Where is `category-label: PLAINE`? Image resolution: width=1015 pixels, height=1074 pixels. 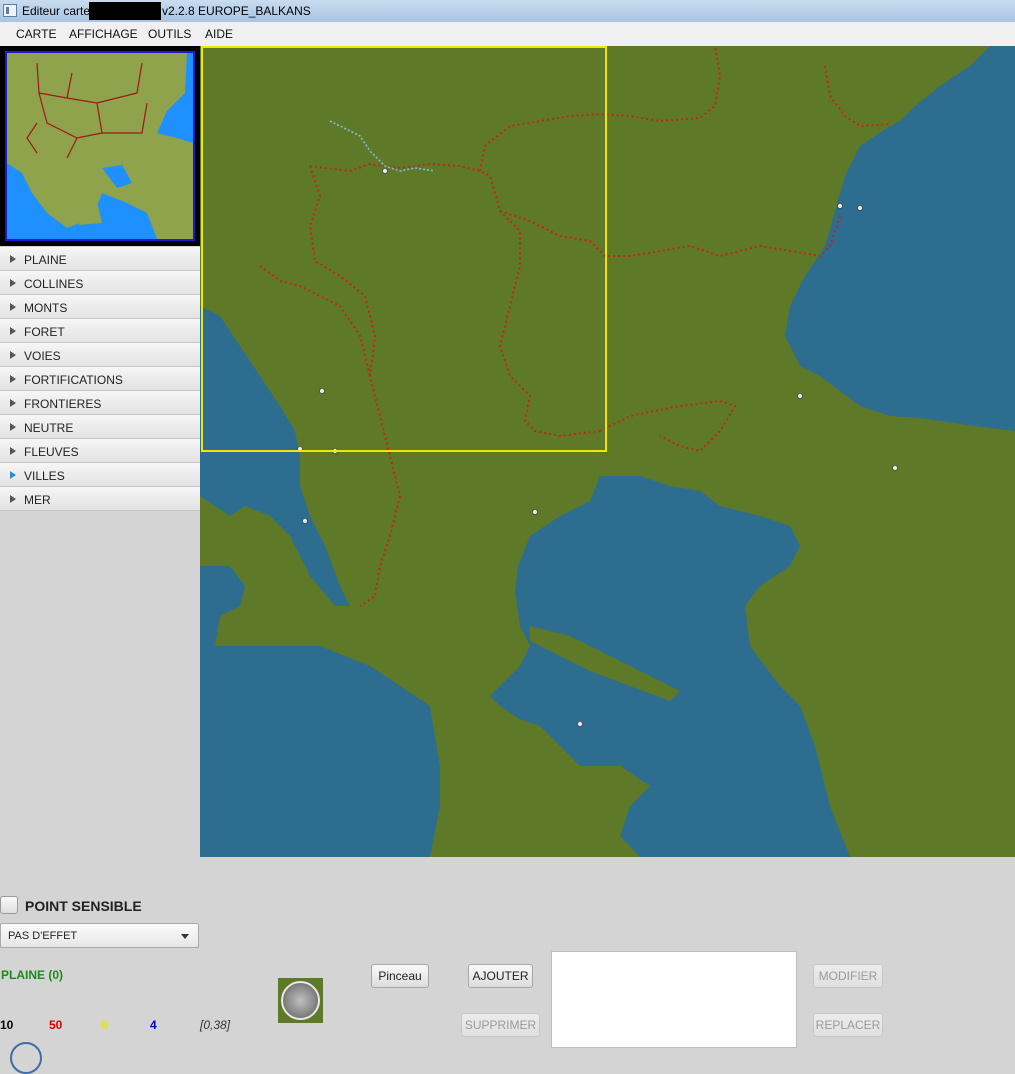
category-label: PLAINE is located at coordinates (45, 260).